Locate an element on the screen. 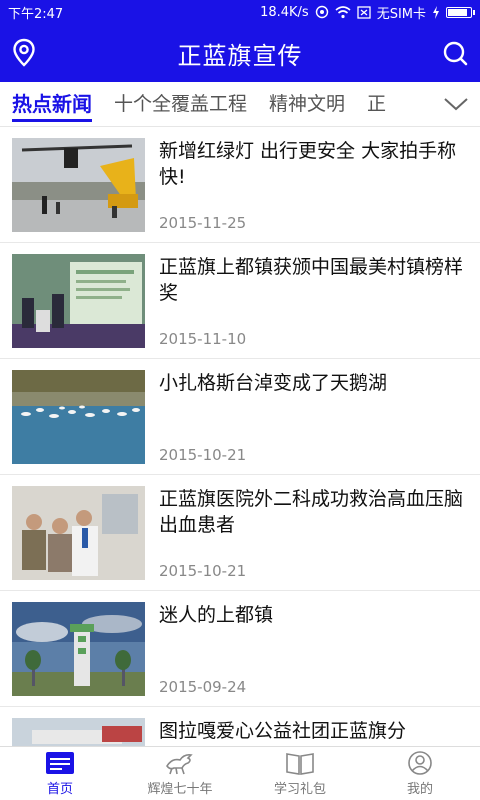  news-date: 2015-11-25 is located at coordinates (203, 223).